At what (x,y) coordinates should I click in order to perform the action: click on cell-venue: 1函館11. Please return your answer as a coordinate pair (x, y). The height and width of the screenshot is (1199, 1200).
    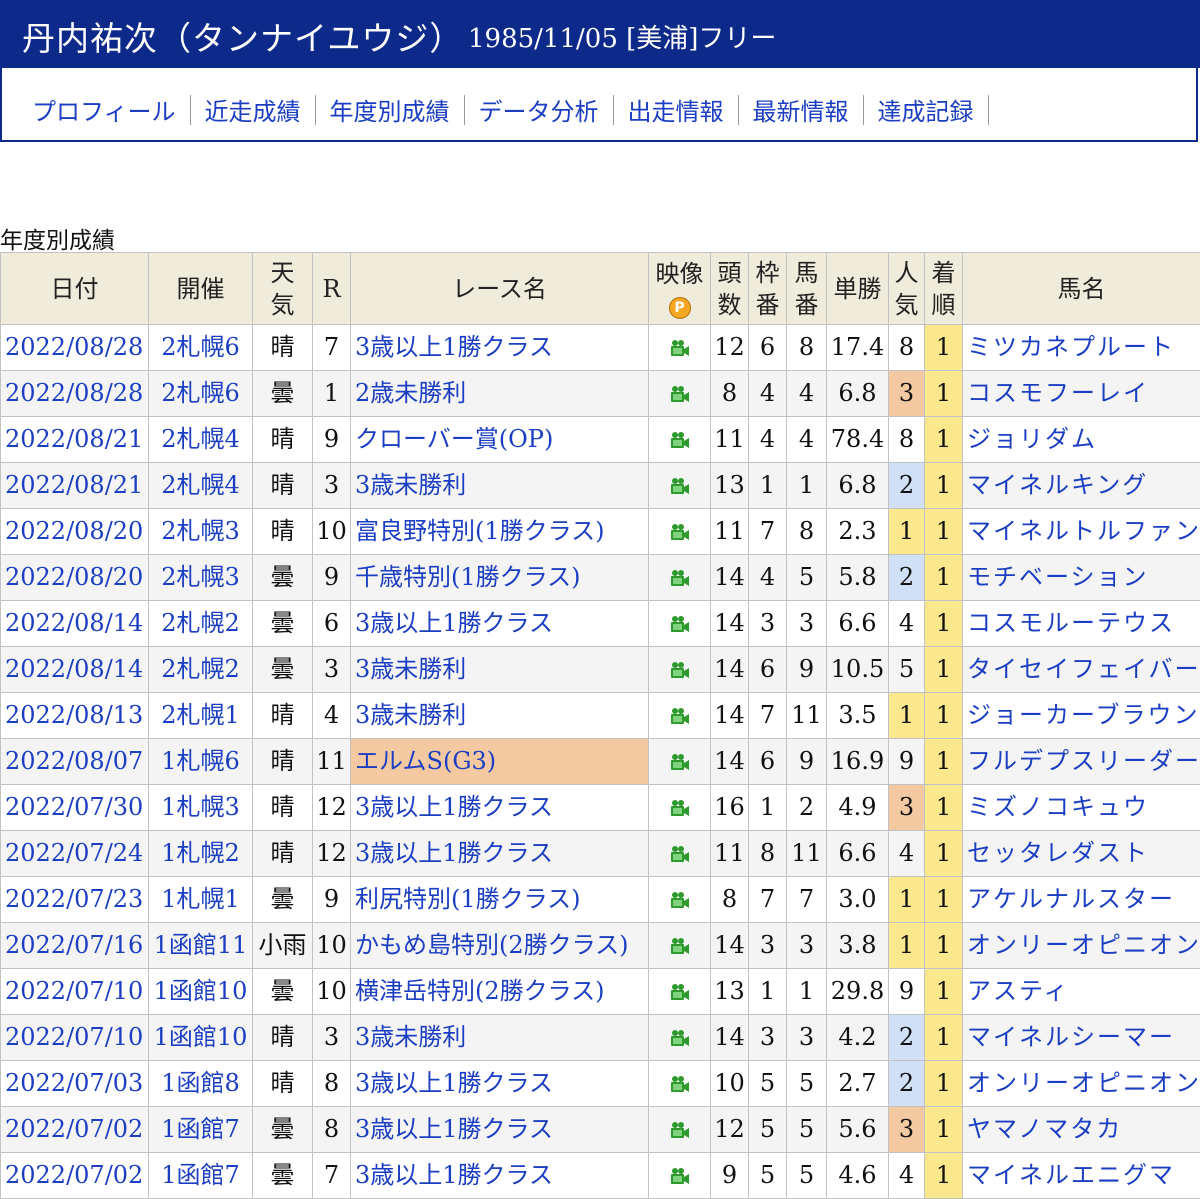
    Looking at the image, I should click on (201, 946).